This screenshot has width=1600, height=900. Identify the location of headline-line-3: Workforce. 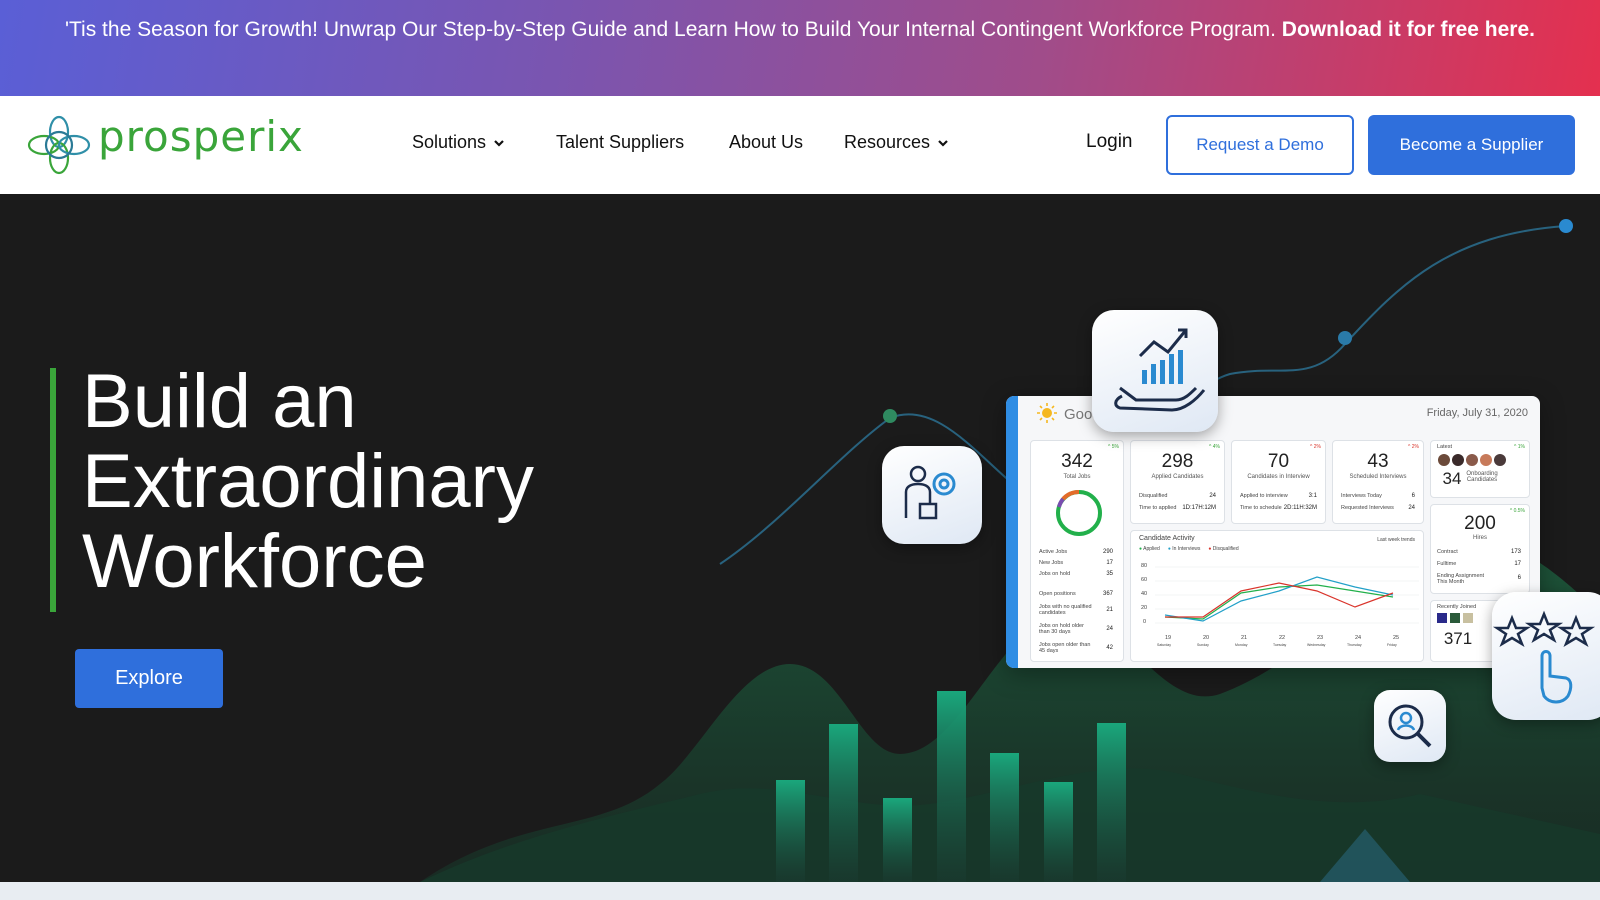
(254, 561).